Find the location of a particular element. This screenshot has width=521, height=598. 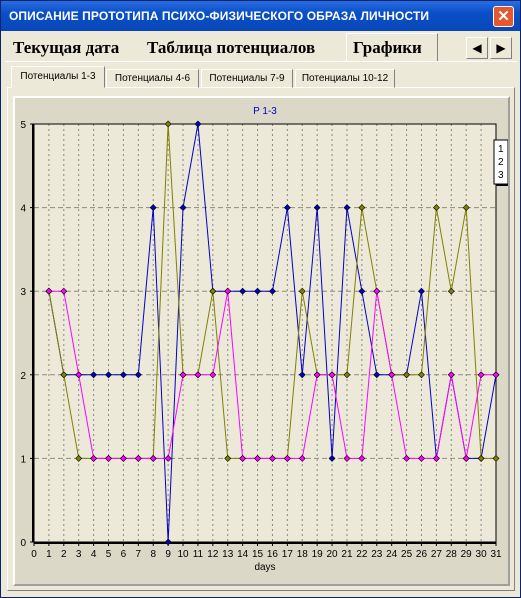

x-tick-label: 21 is located at coordinates (347, 554).